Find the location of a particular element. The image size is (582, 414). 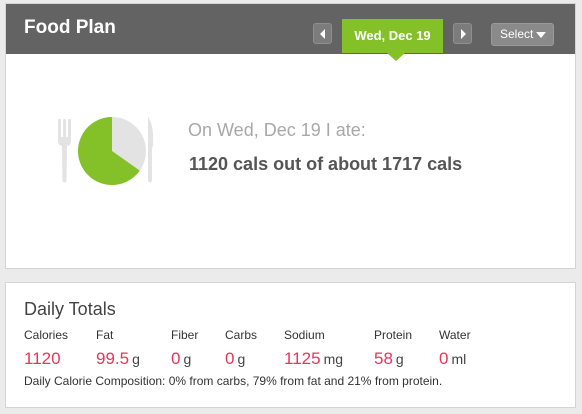

plate-chart is located at coordinates (106, 151).